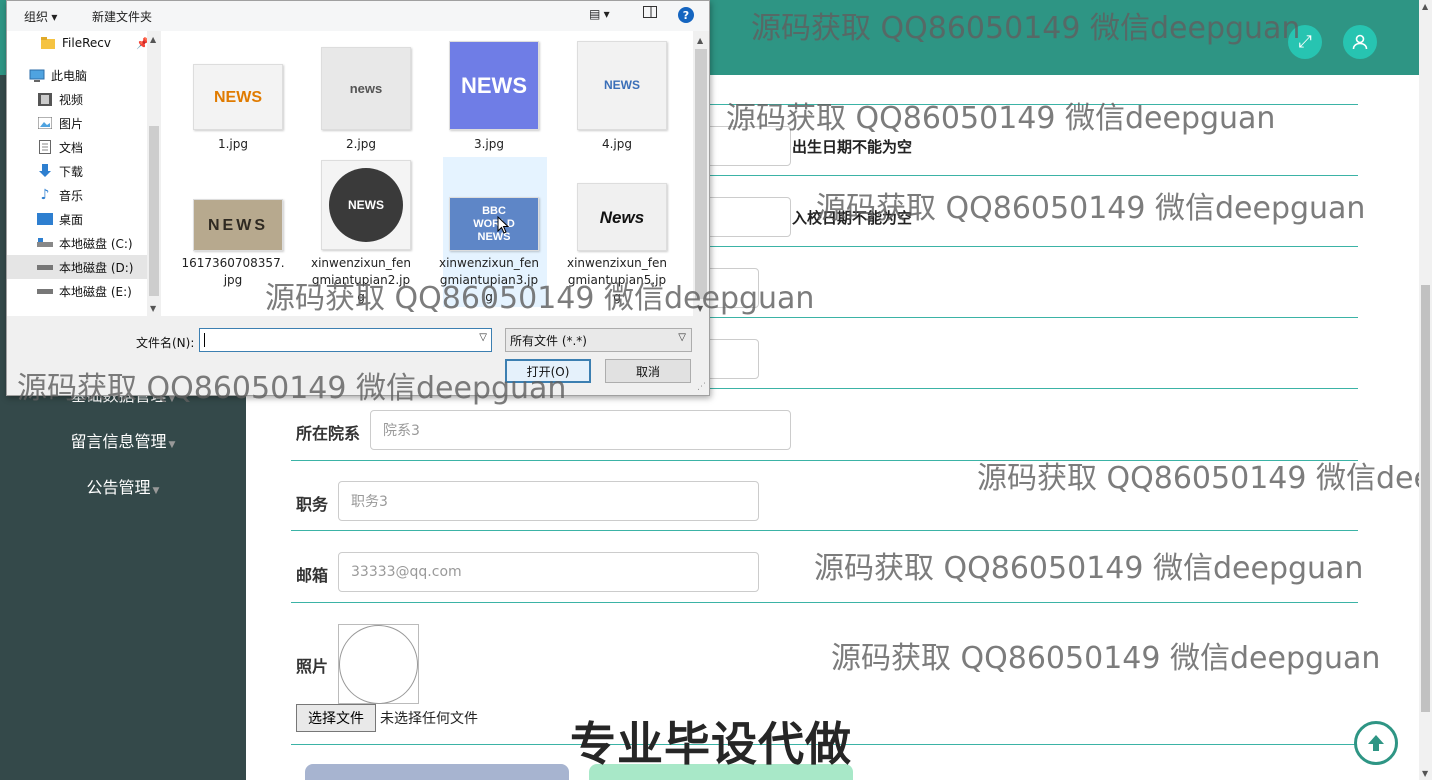  Describe the element at coordinates (45, 123) in the screenshot. I see `pictures-icon` at that location.